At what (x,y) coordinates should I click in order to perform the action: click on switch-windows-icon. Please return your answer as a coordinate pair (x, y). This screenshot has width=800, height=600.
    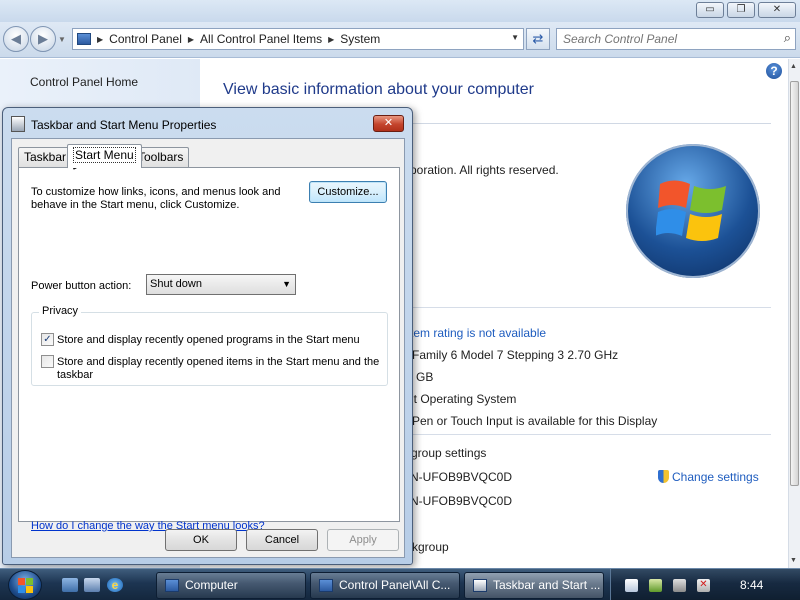
    Looking at the image, I should click on (92, 585).